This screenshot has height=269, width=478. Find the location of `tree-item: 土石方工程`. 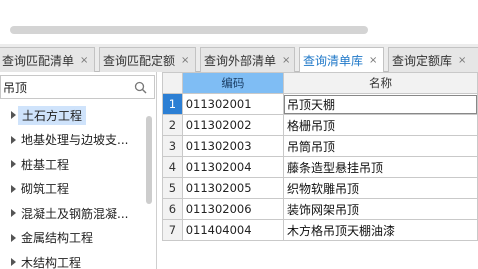

tree-item: 土石方工程 is located at coordinates (74, 115).